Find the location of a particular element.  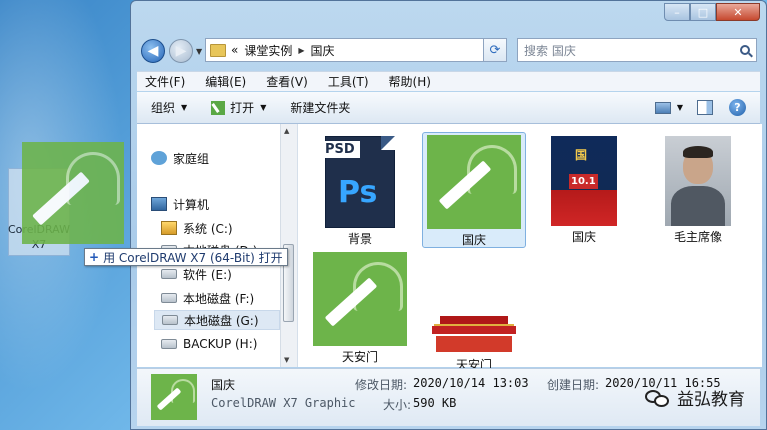

nav-drive-f: 本地磁盘 (F:) is located at coordinates (207, 298).